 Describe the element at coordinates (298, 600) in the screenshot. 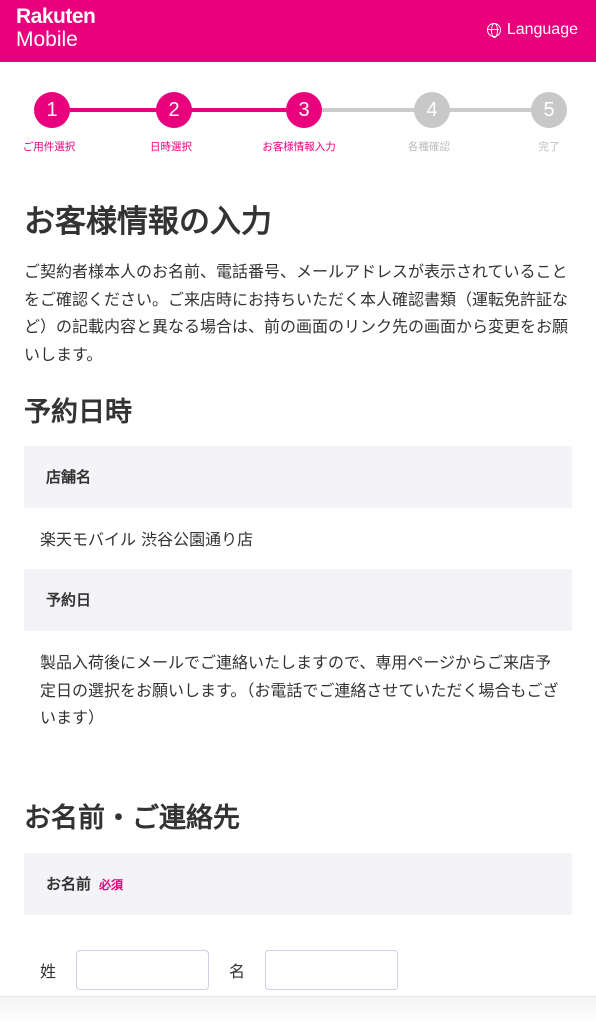

I see `date-label: 予約日` at that location.